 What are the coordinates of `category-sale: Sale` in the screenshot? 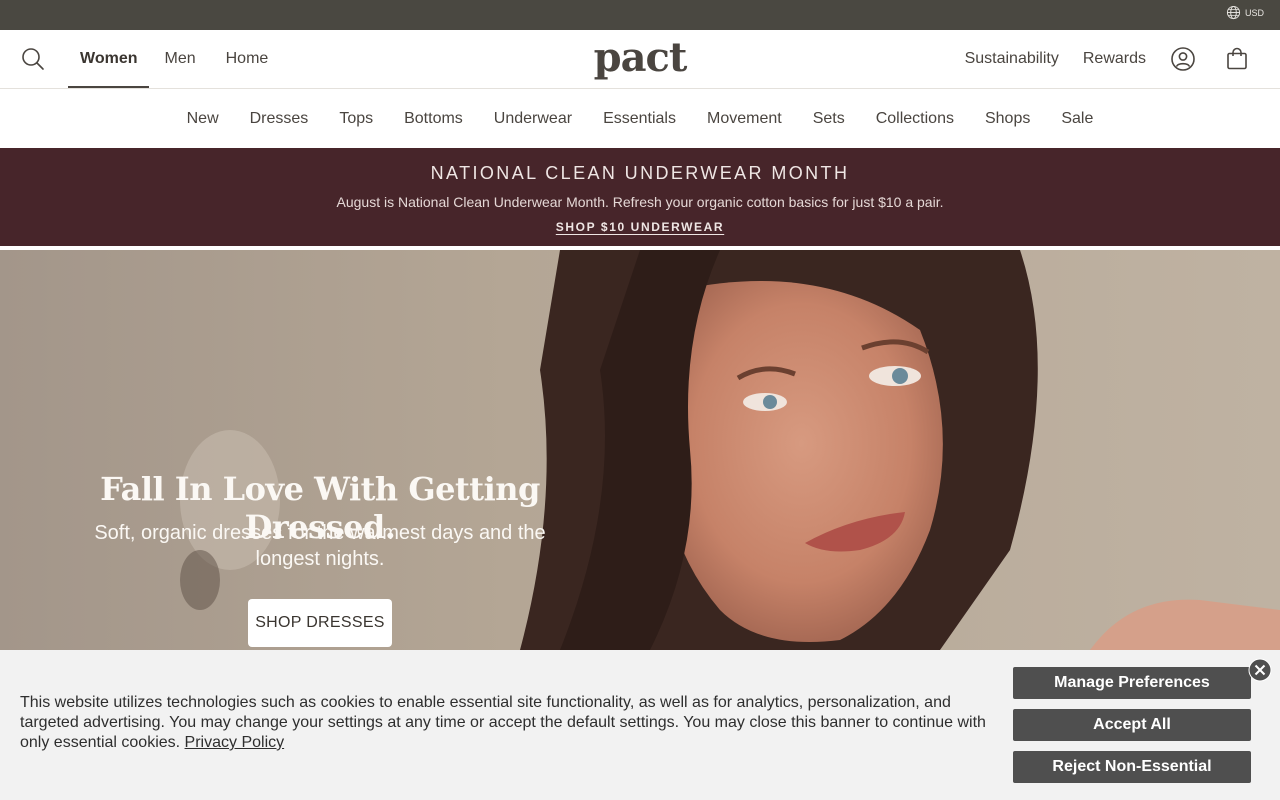 It's located at (1077, 119).